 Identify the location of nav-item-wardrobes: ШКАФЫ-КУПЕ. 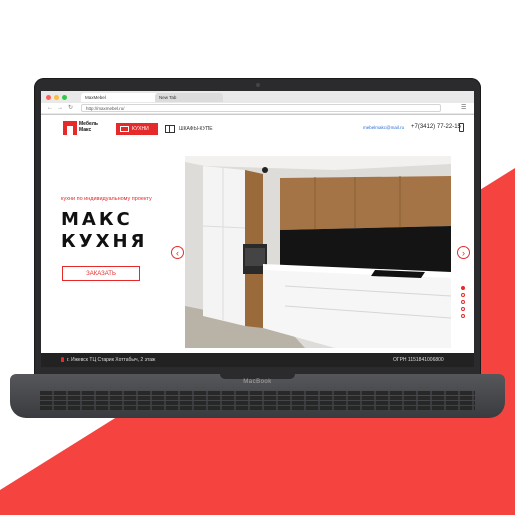
(189, 129).